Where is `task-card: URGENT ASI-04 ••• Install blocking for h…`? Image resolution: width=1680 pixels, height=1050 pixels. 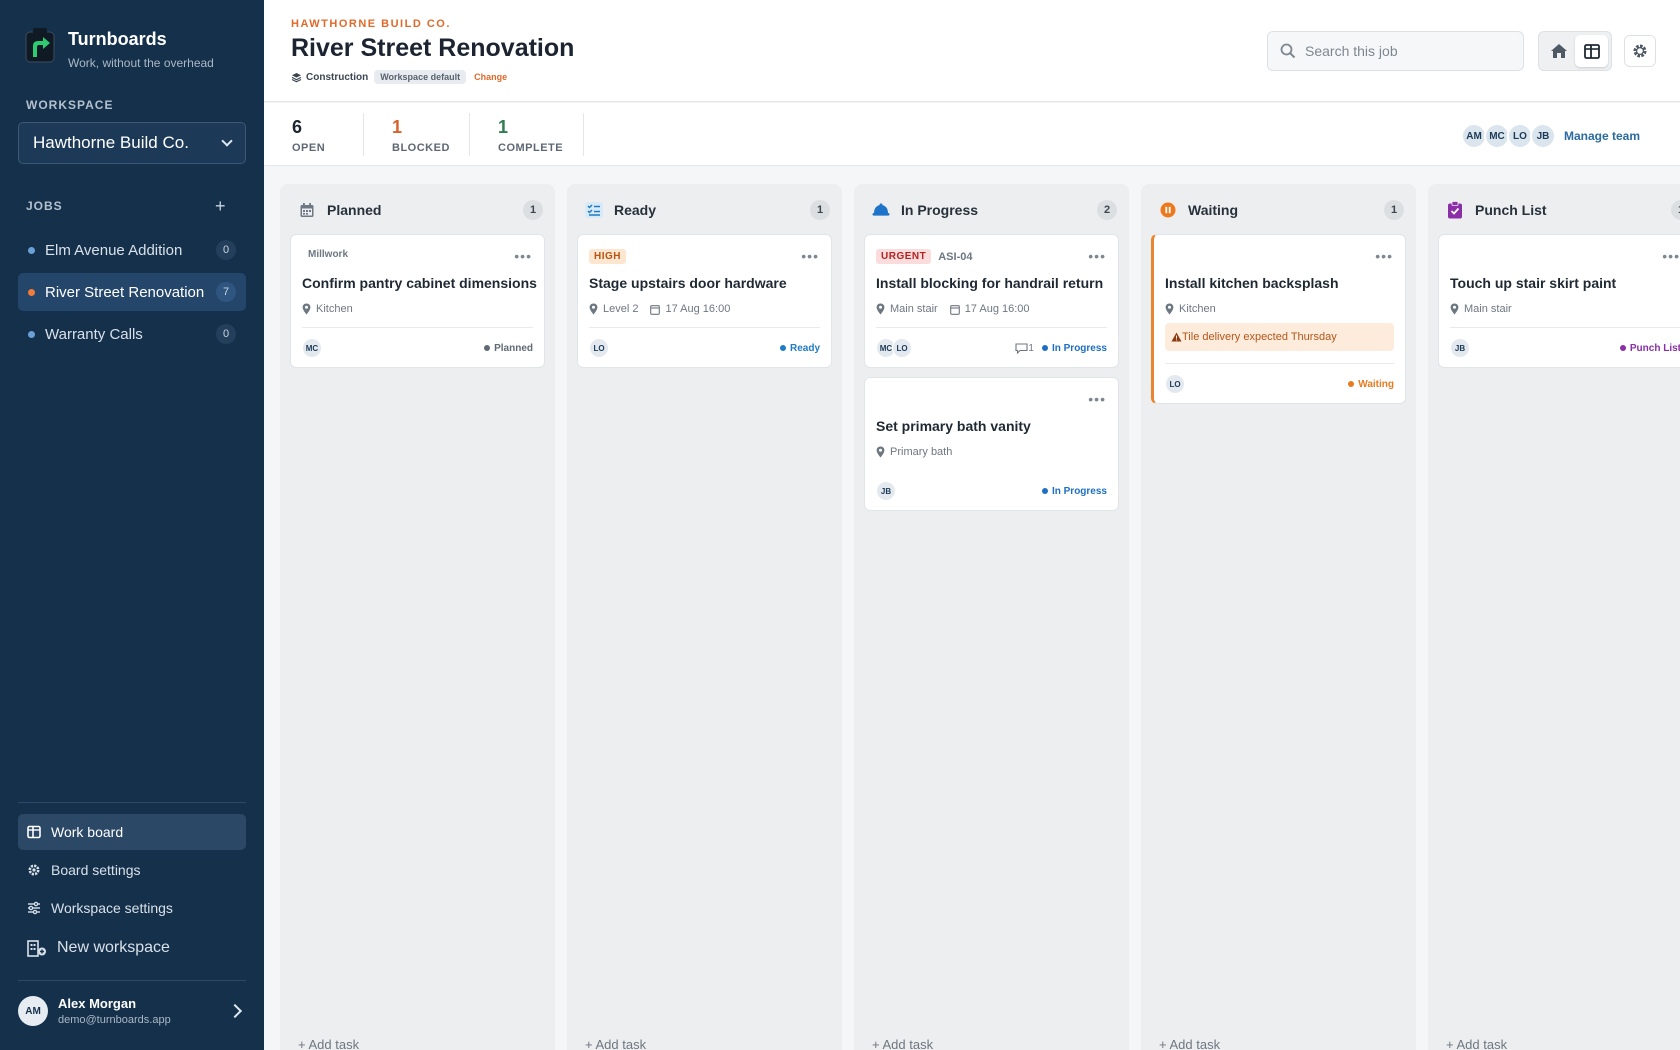 task-card: URGENT ASI-04 ••• Install blocking for h… is located at coordinates (991, 301).